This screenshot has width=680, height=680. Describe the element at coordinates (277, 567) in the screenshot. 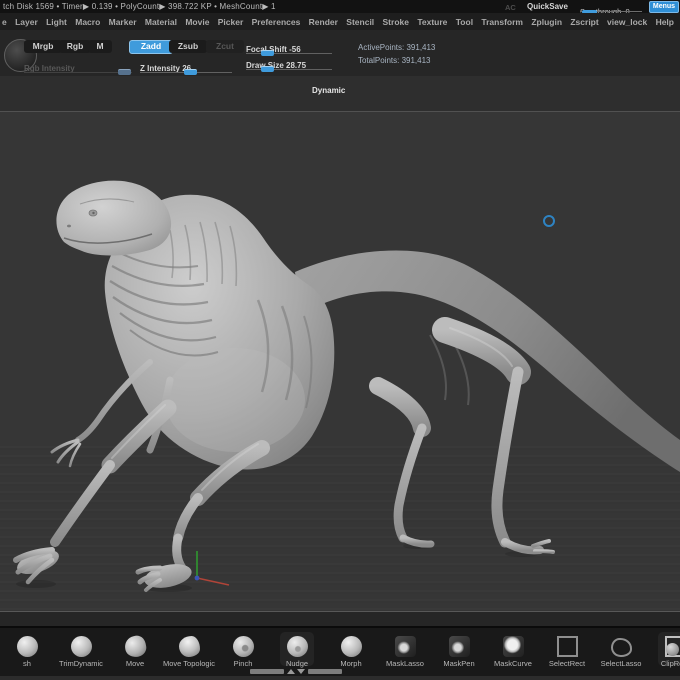

I see `ground-shadows` at that location.